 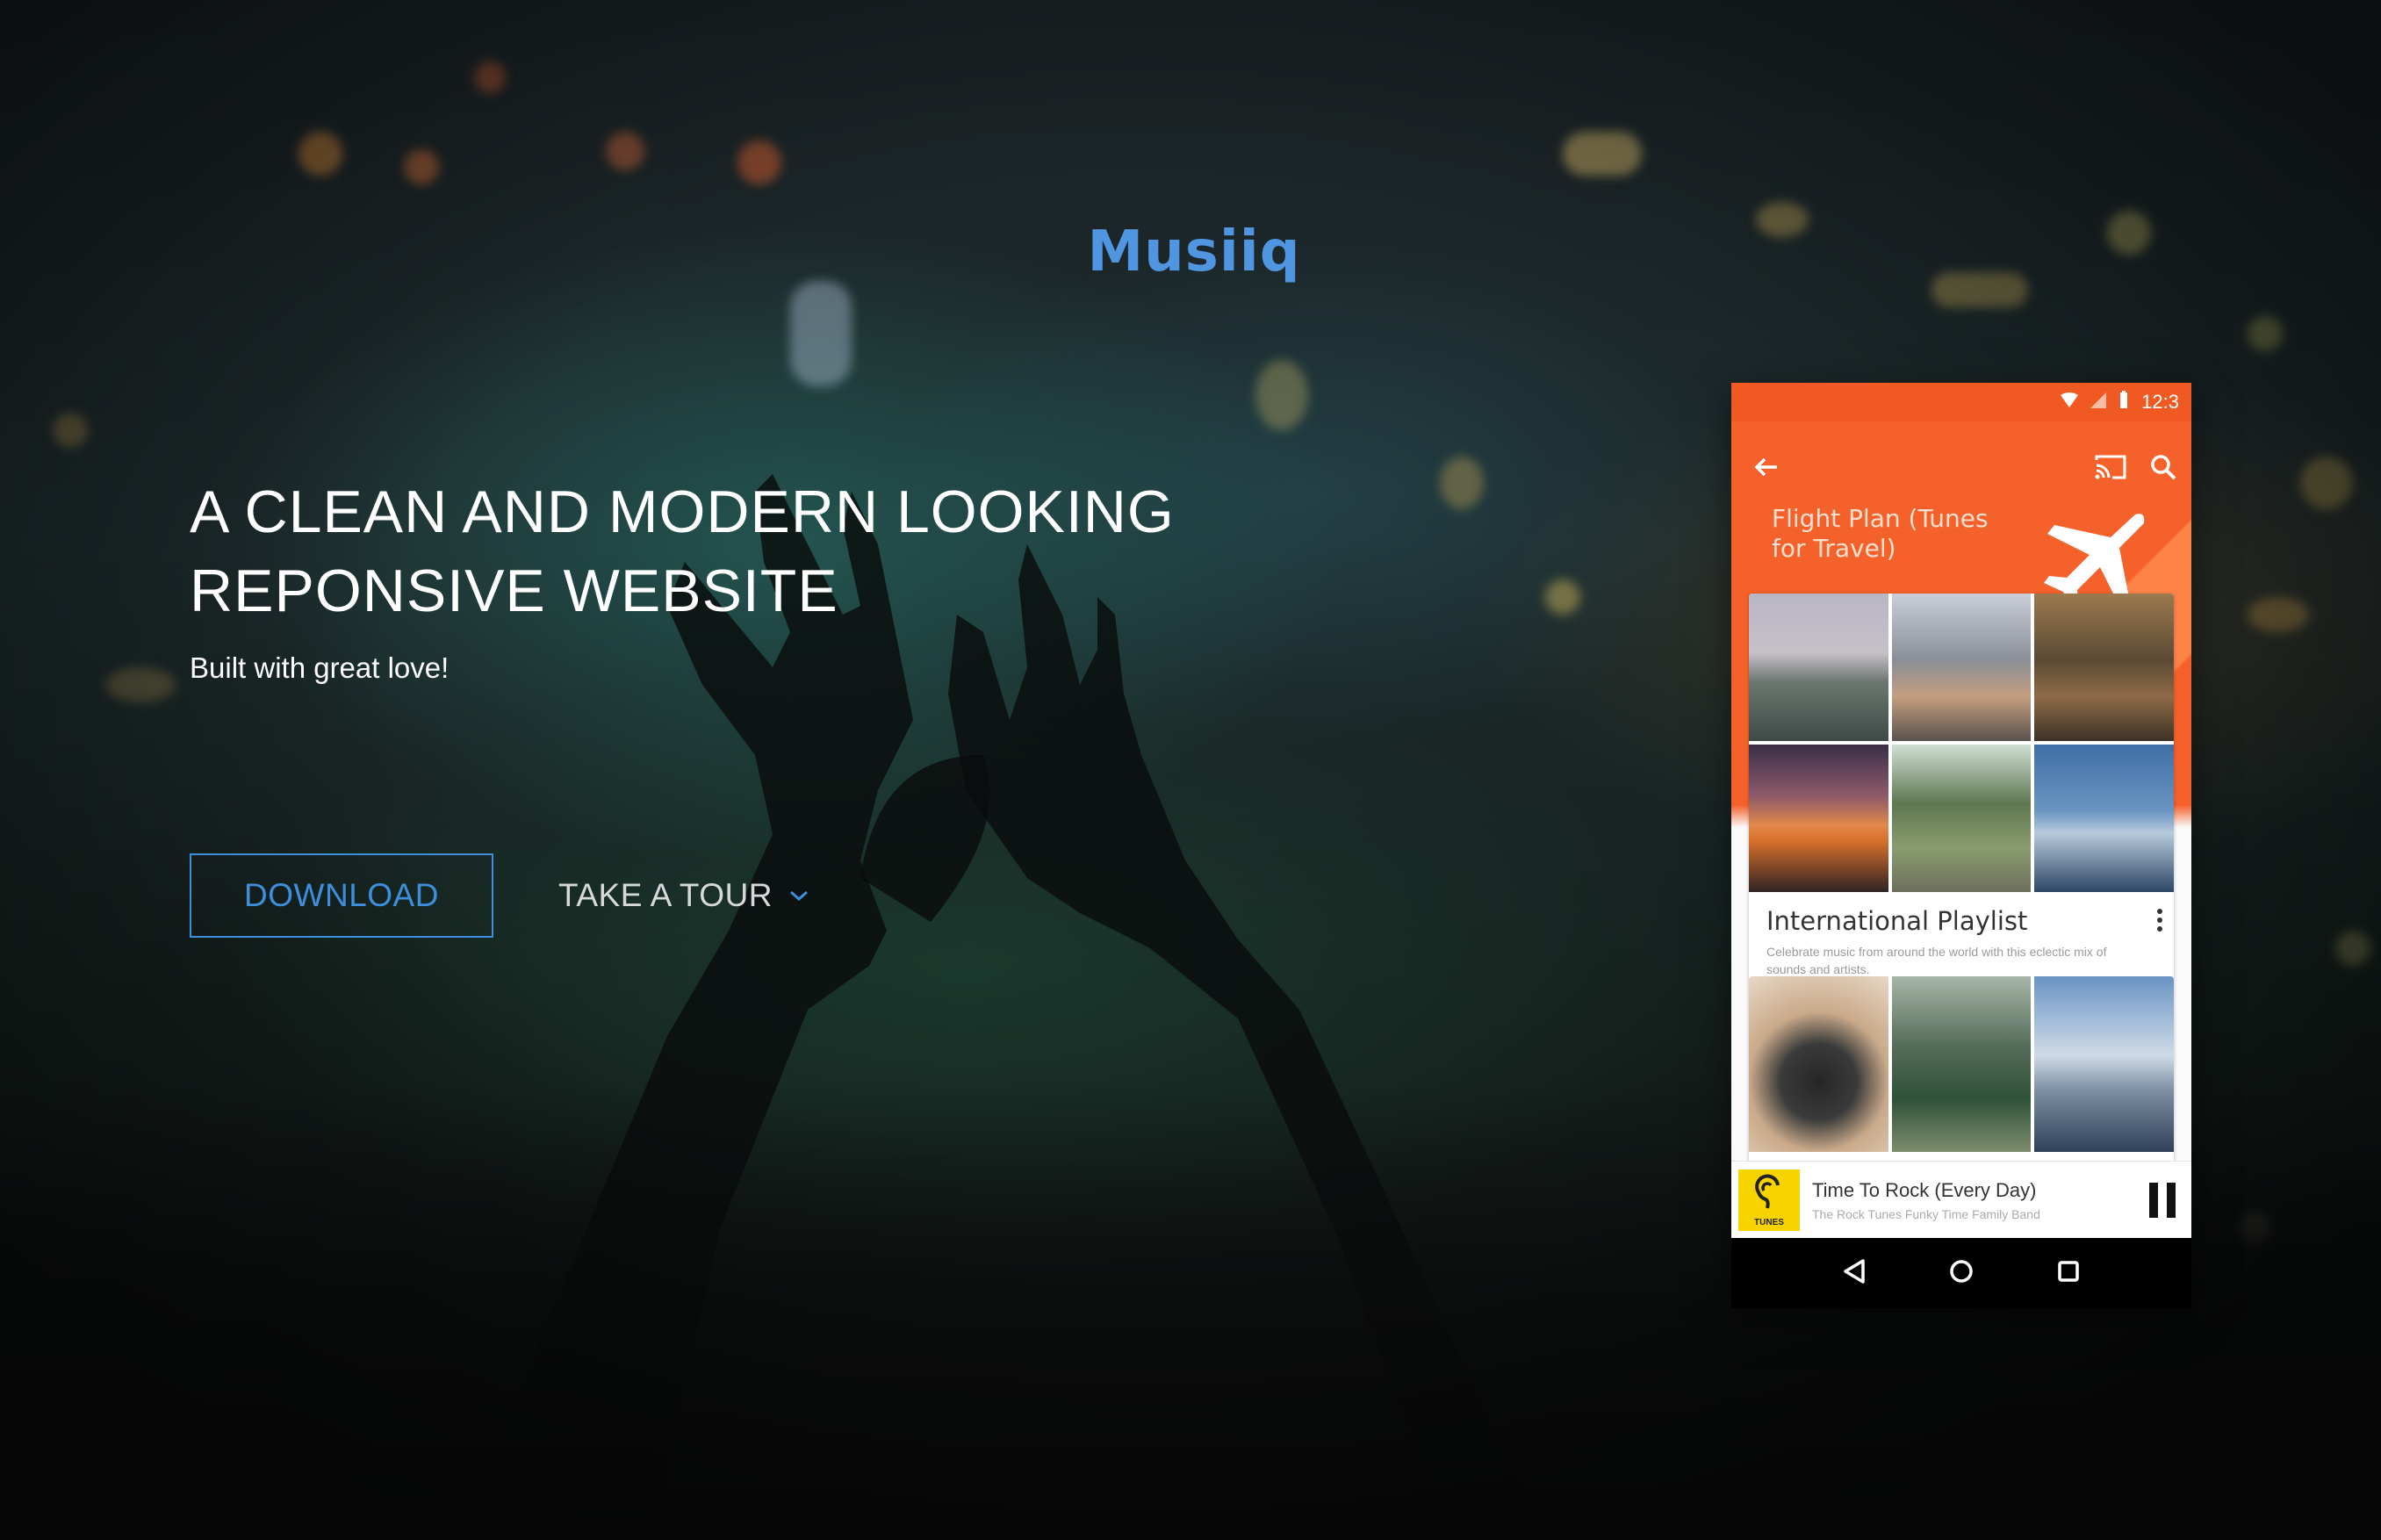 I want to click on phone-status-bar: 12:3, so click(x=1961, y=402).